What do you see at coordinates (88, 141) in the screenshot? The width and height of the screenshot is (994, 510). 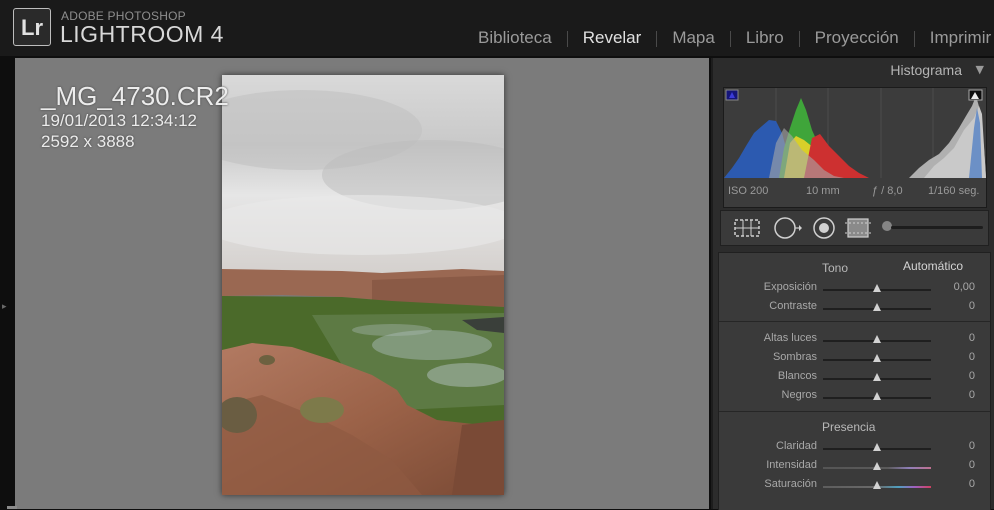 I see `image-dimensions: 2592 x 3888` at bounding box center [88, 141].